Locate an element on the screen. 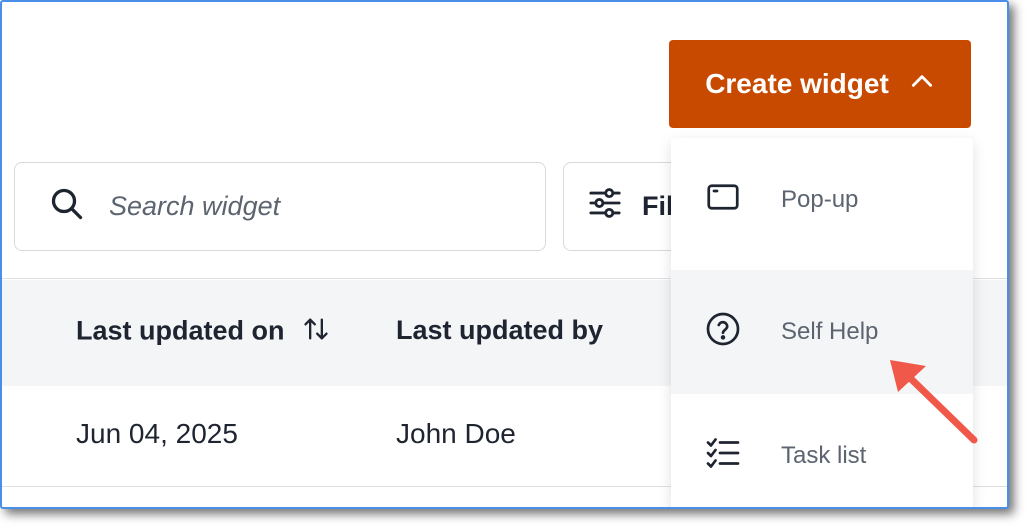  cell-updated-on: Jun 04, 2025 is located at coordinates (157, 433).